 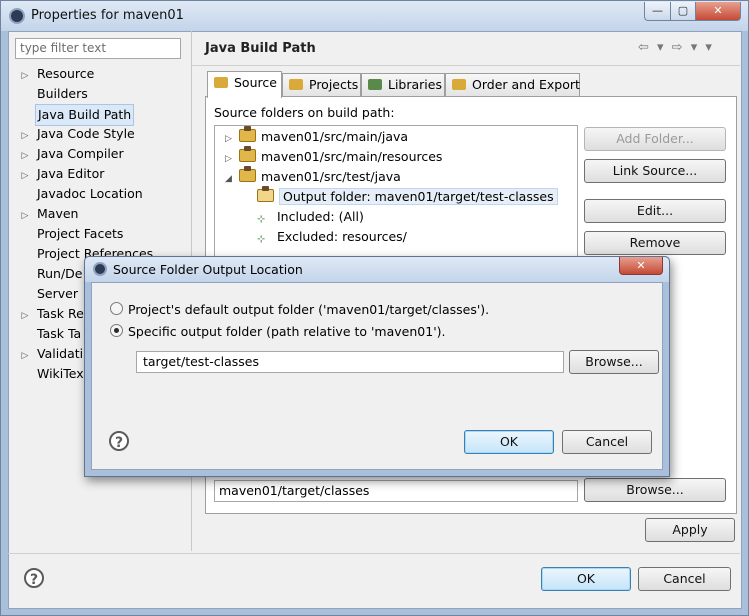 I want to click on radio-checked-icon, so click(x=116, y=330).